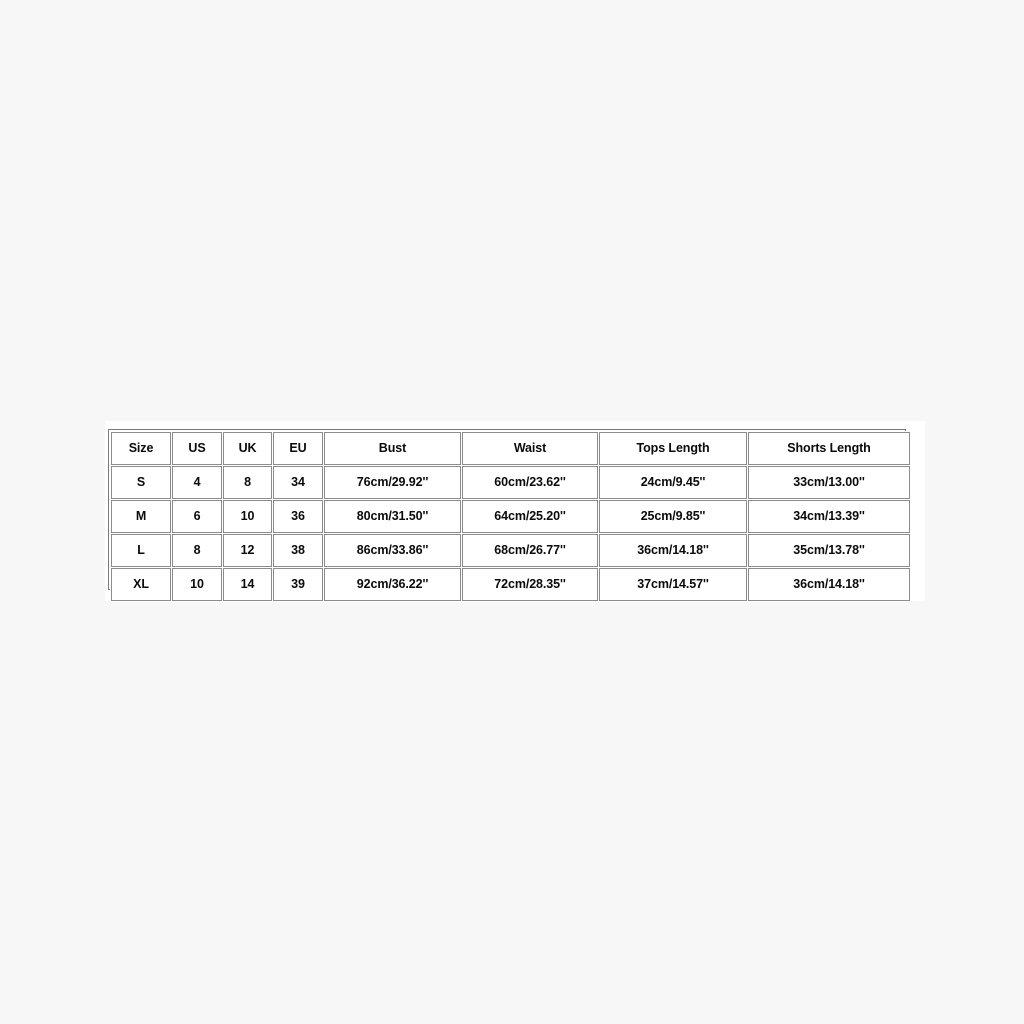 The image size is (1024, 1024). I want to click on cell-shorts-length: 33cm/13.00'', so click(829, 482).